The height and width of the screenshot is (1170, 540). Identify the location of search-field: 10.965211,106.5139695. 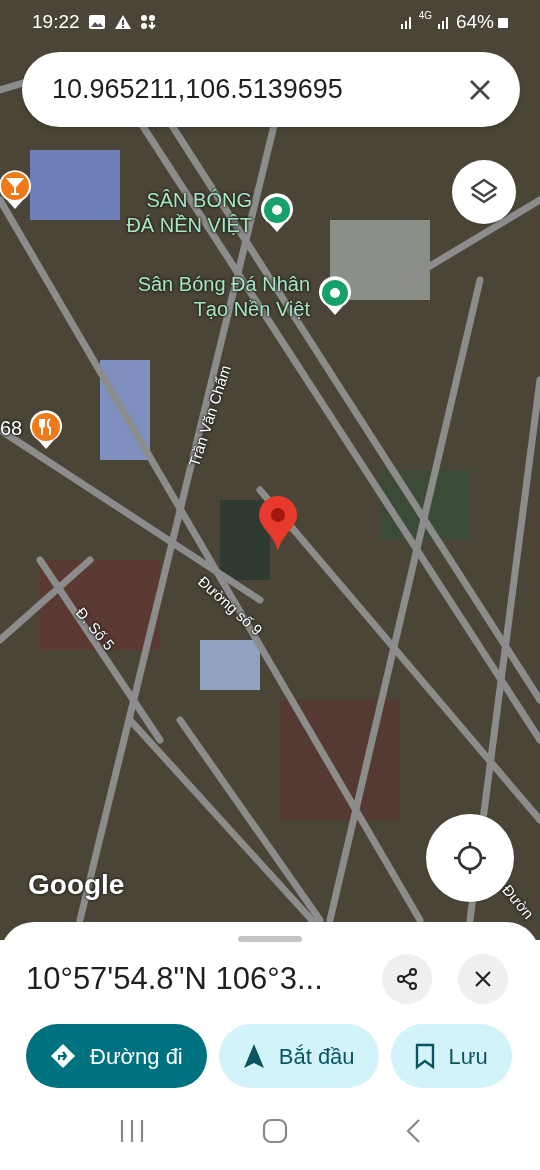
(257, 89).